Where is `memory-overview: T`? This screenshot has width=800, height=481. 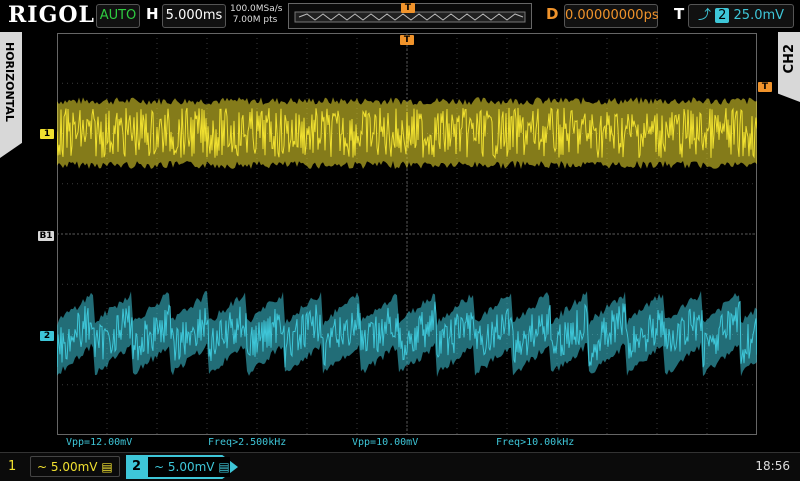 memory-overview: T is located at coordinates (410, 16).